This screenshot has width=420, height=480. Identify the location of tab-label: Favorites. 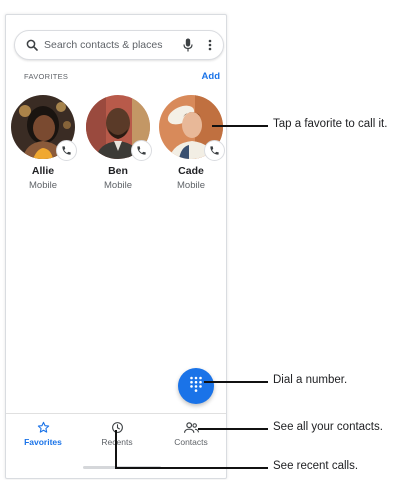
(43, 442).